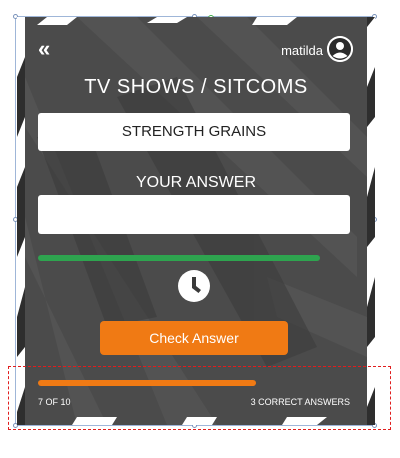 This screenshot has width=400, height=458. I want to click on footer-selection-highlight, so click(199, 398).